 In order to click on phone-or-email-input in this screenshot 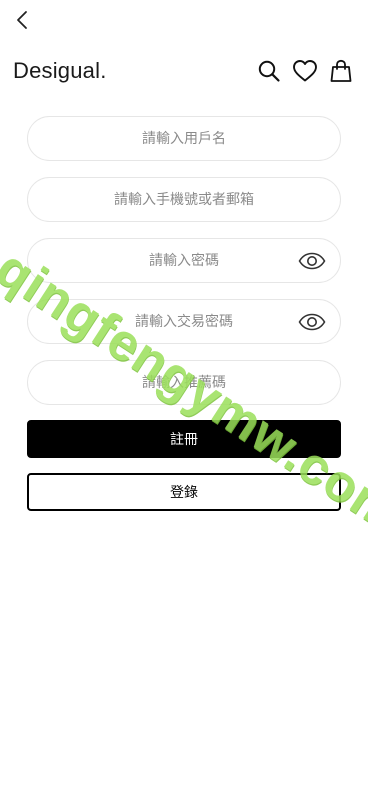, I will do `click(184, 199)`.